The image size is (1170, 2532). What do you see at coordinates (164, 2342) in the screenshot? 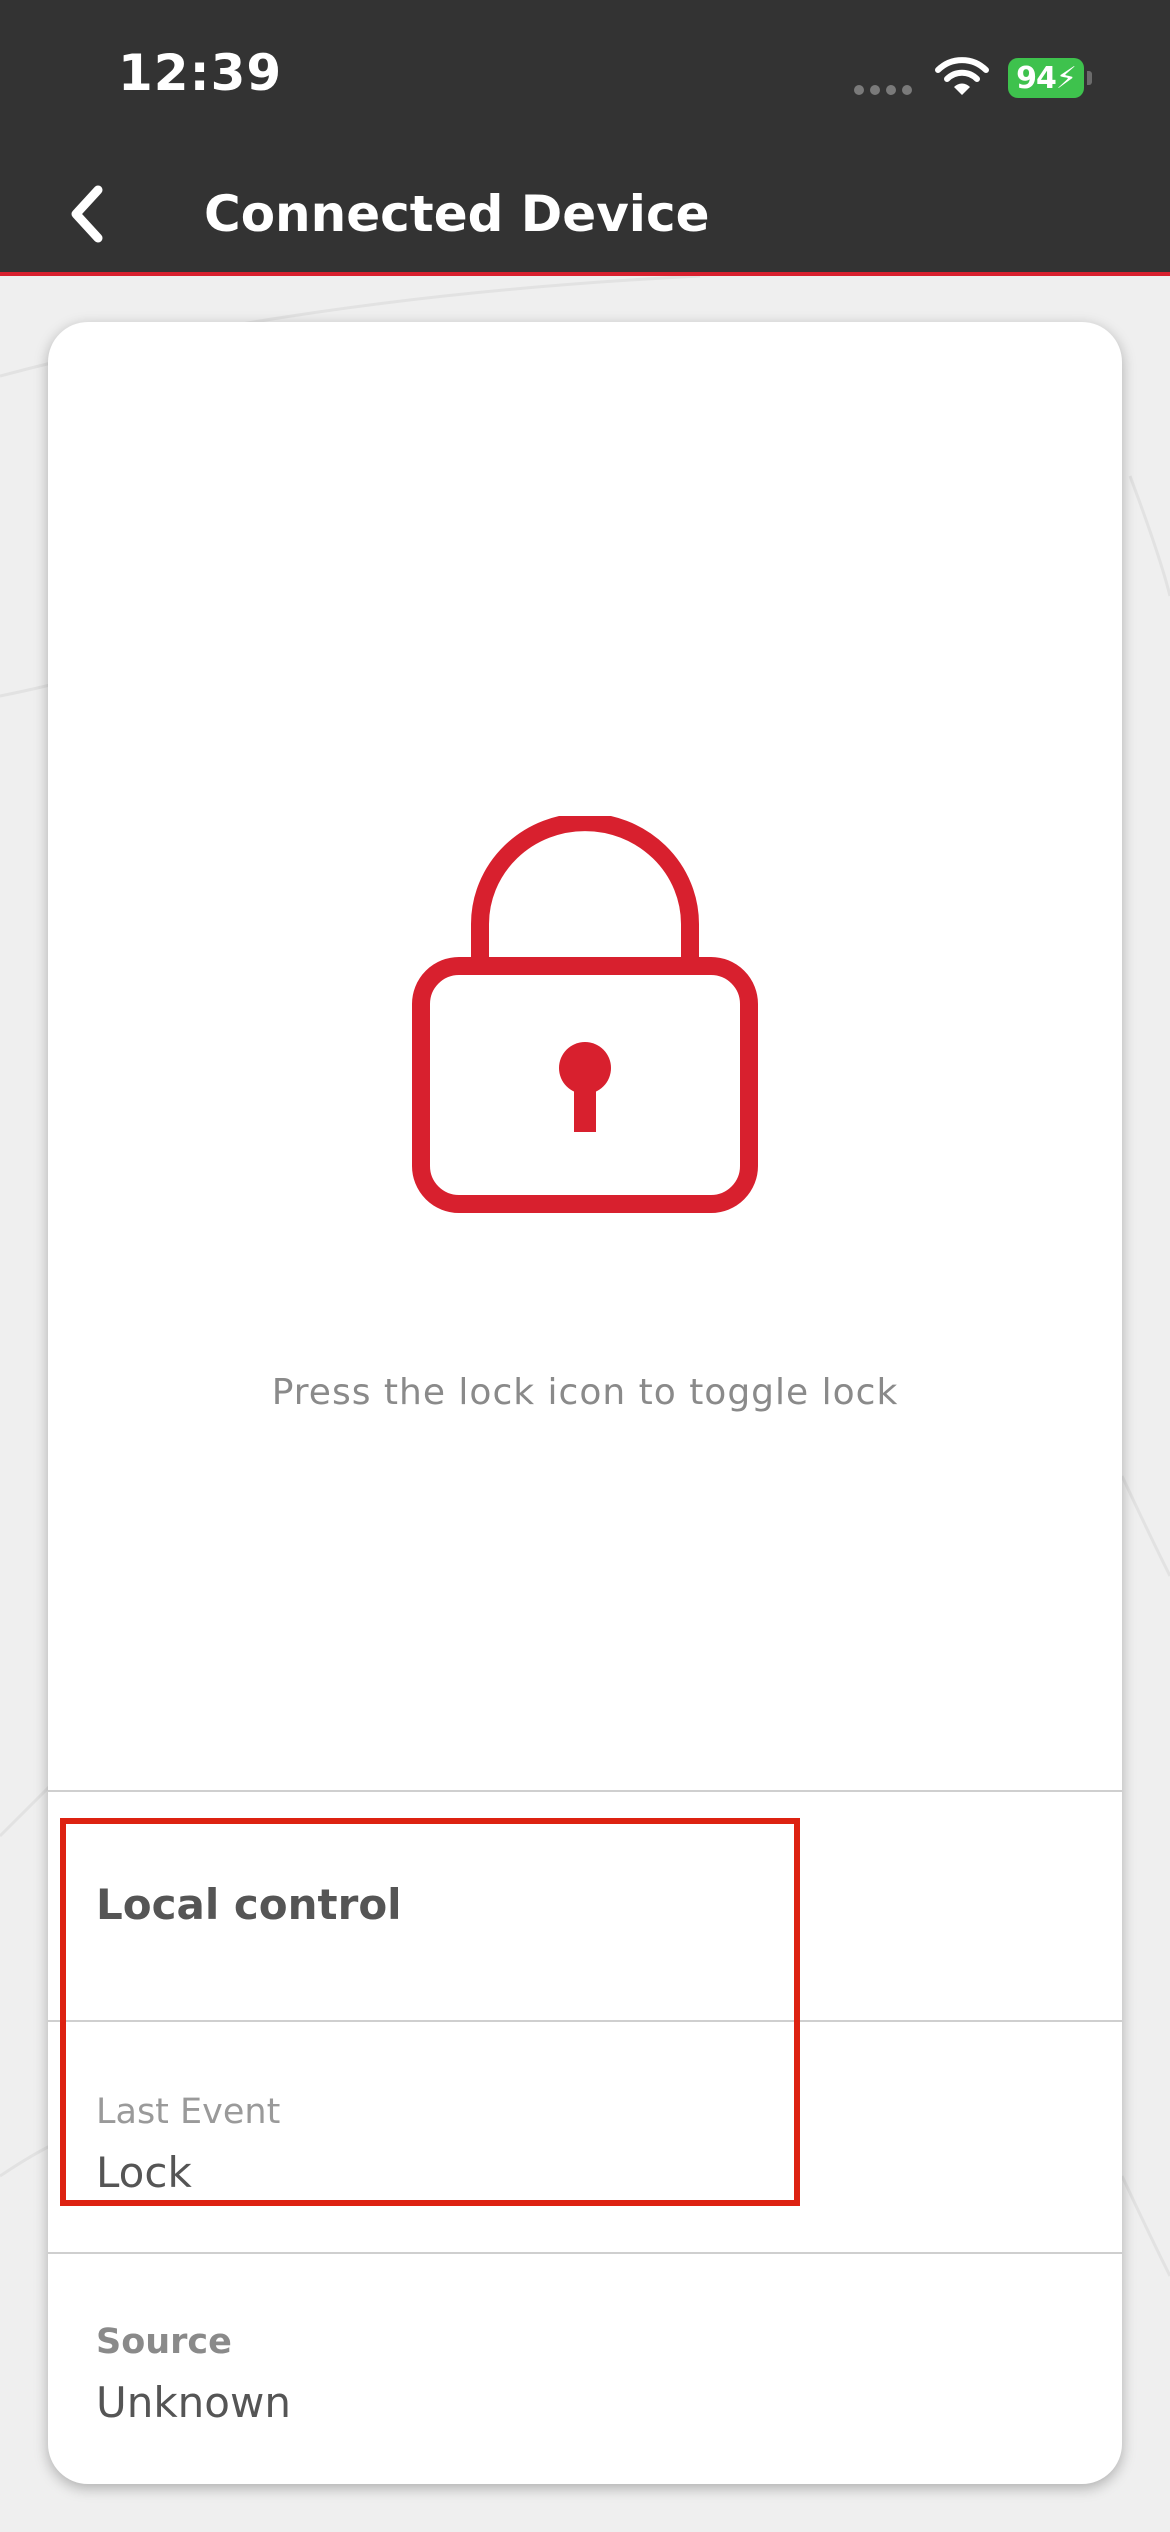
I see `source-label: Source` at bounding box center [164, 2342].